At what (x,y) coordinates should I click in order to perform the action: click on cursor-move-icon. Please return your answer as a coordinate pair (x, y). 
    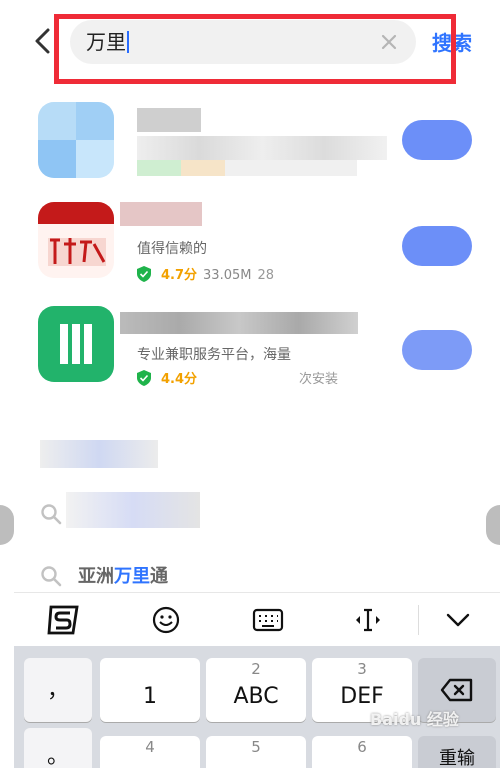
    Looking at the image, I should click on (368, 620).